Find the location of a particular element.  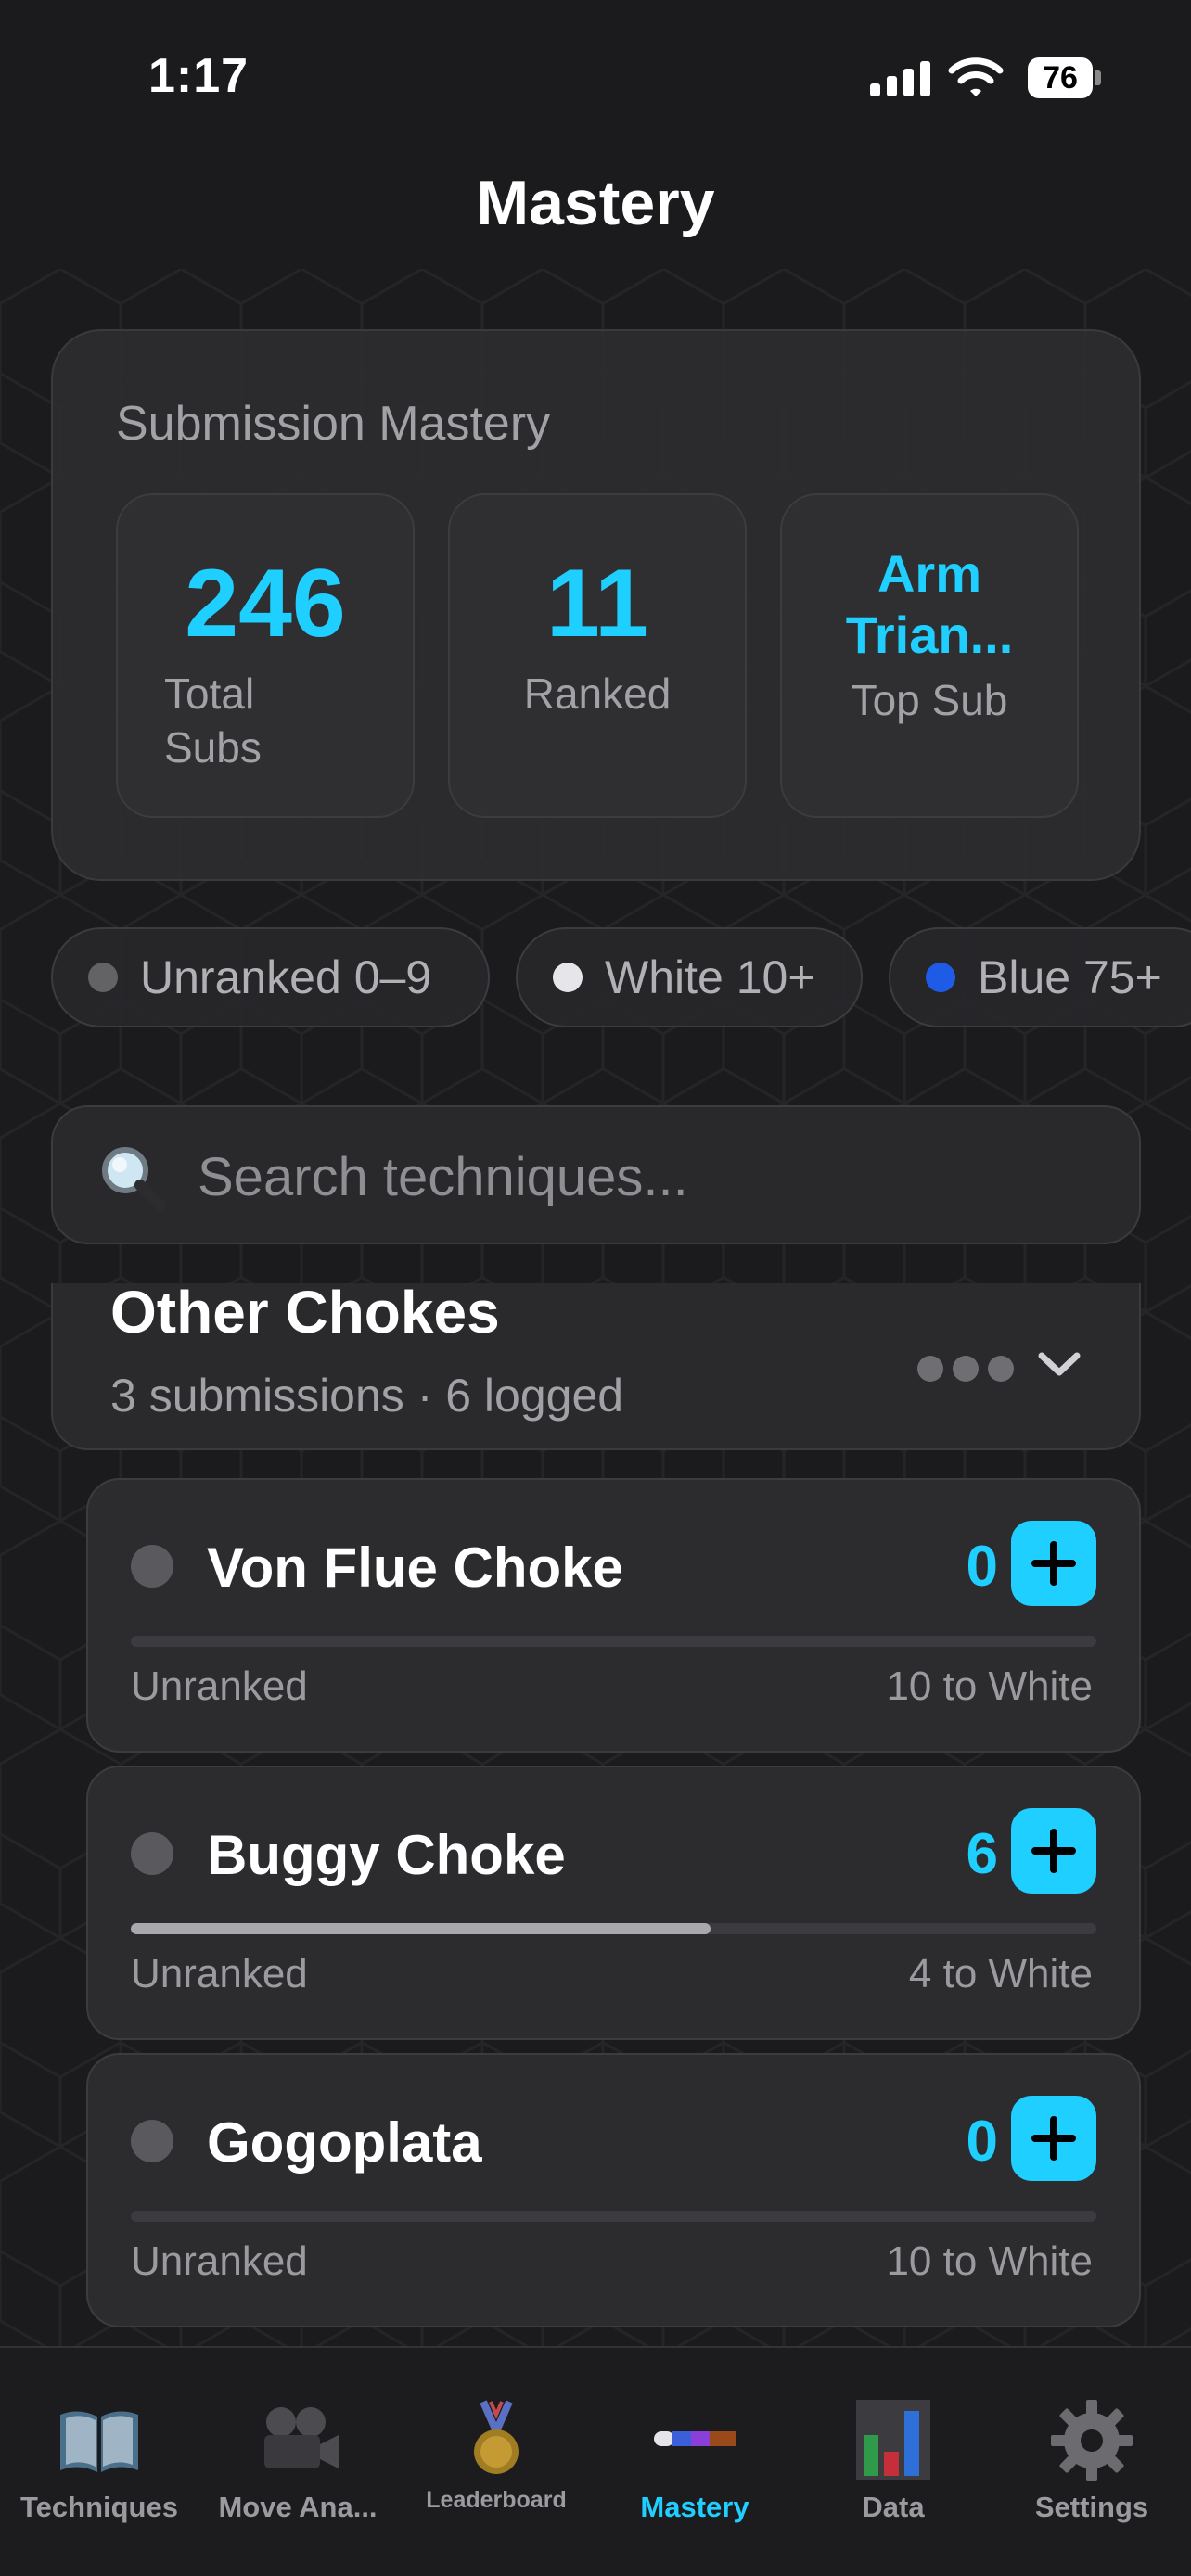

tab-leaderboard: Leaderboard is located at coordinates (497, 2462).